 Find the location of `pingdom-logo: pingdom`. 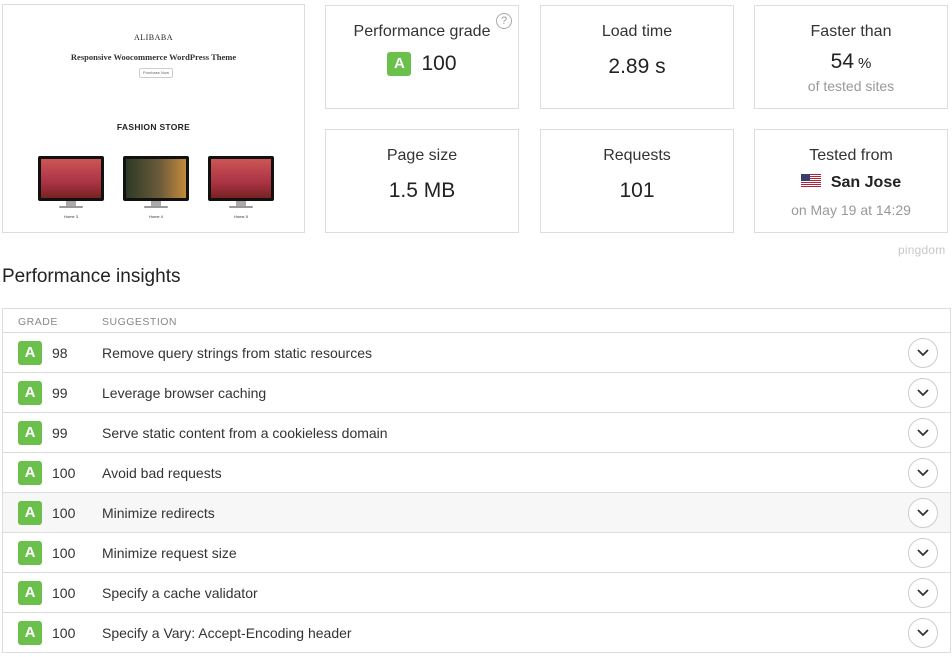

pingdom-logo: pingdom is located at coordinates (922, 250).